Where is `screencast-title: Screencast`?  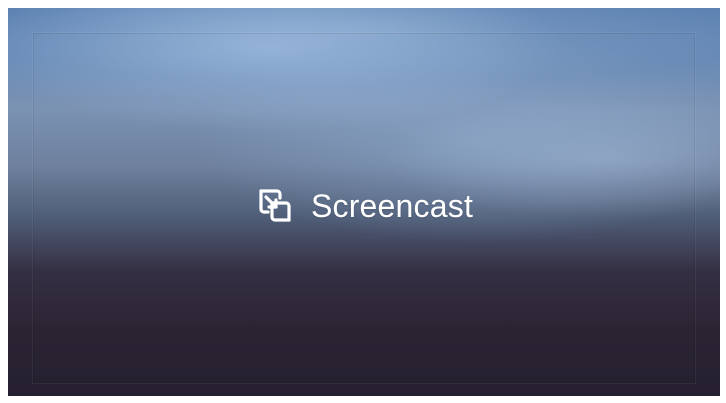 screencast-title: Screencast is located at coordinates (392, 206).